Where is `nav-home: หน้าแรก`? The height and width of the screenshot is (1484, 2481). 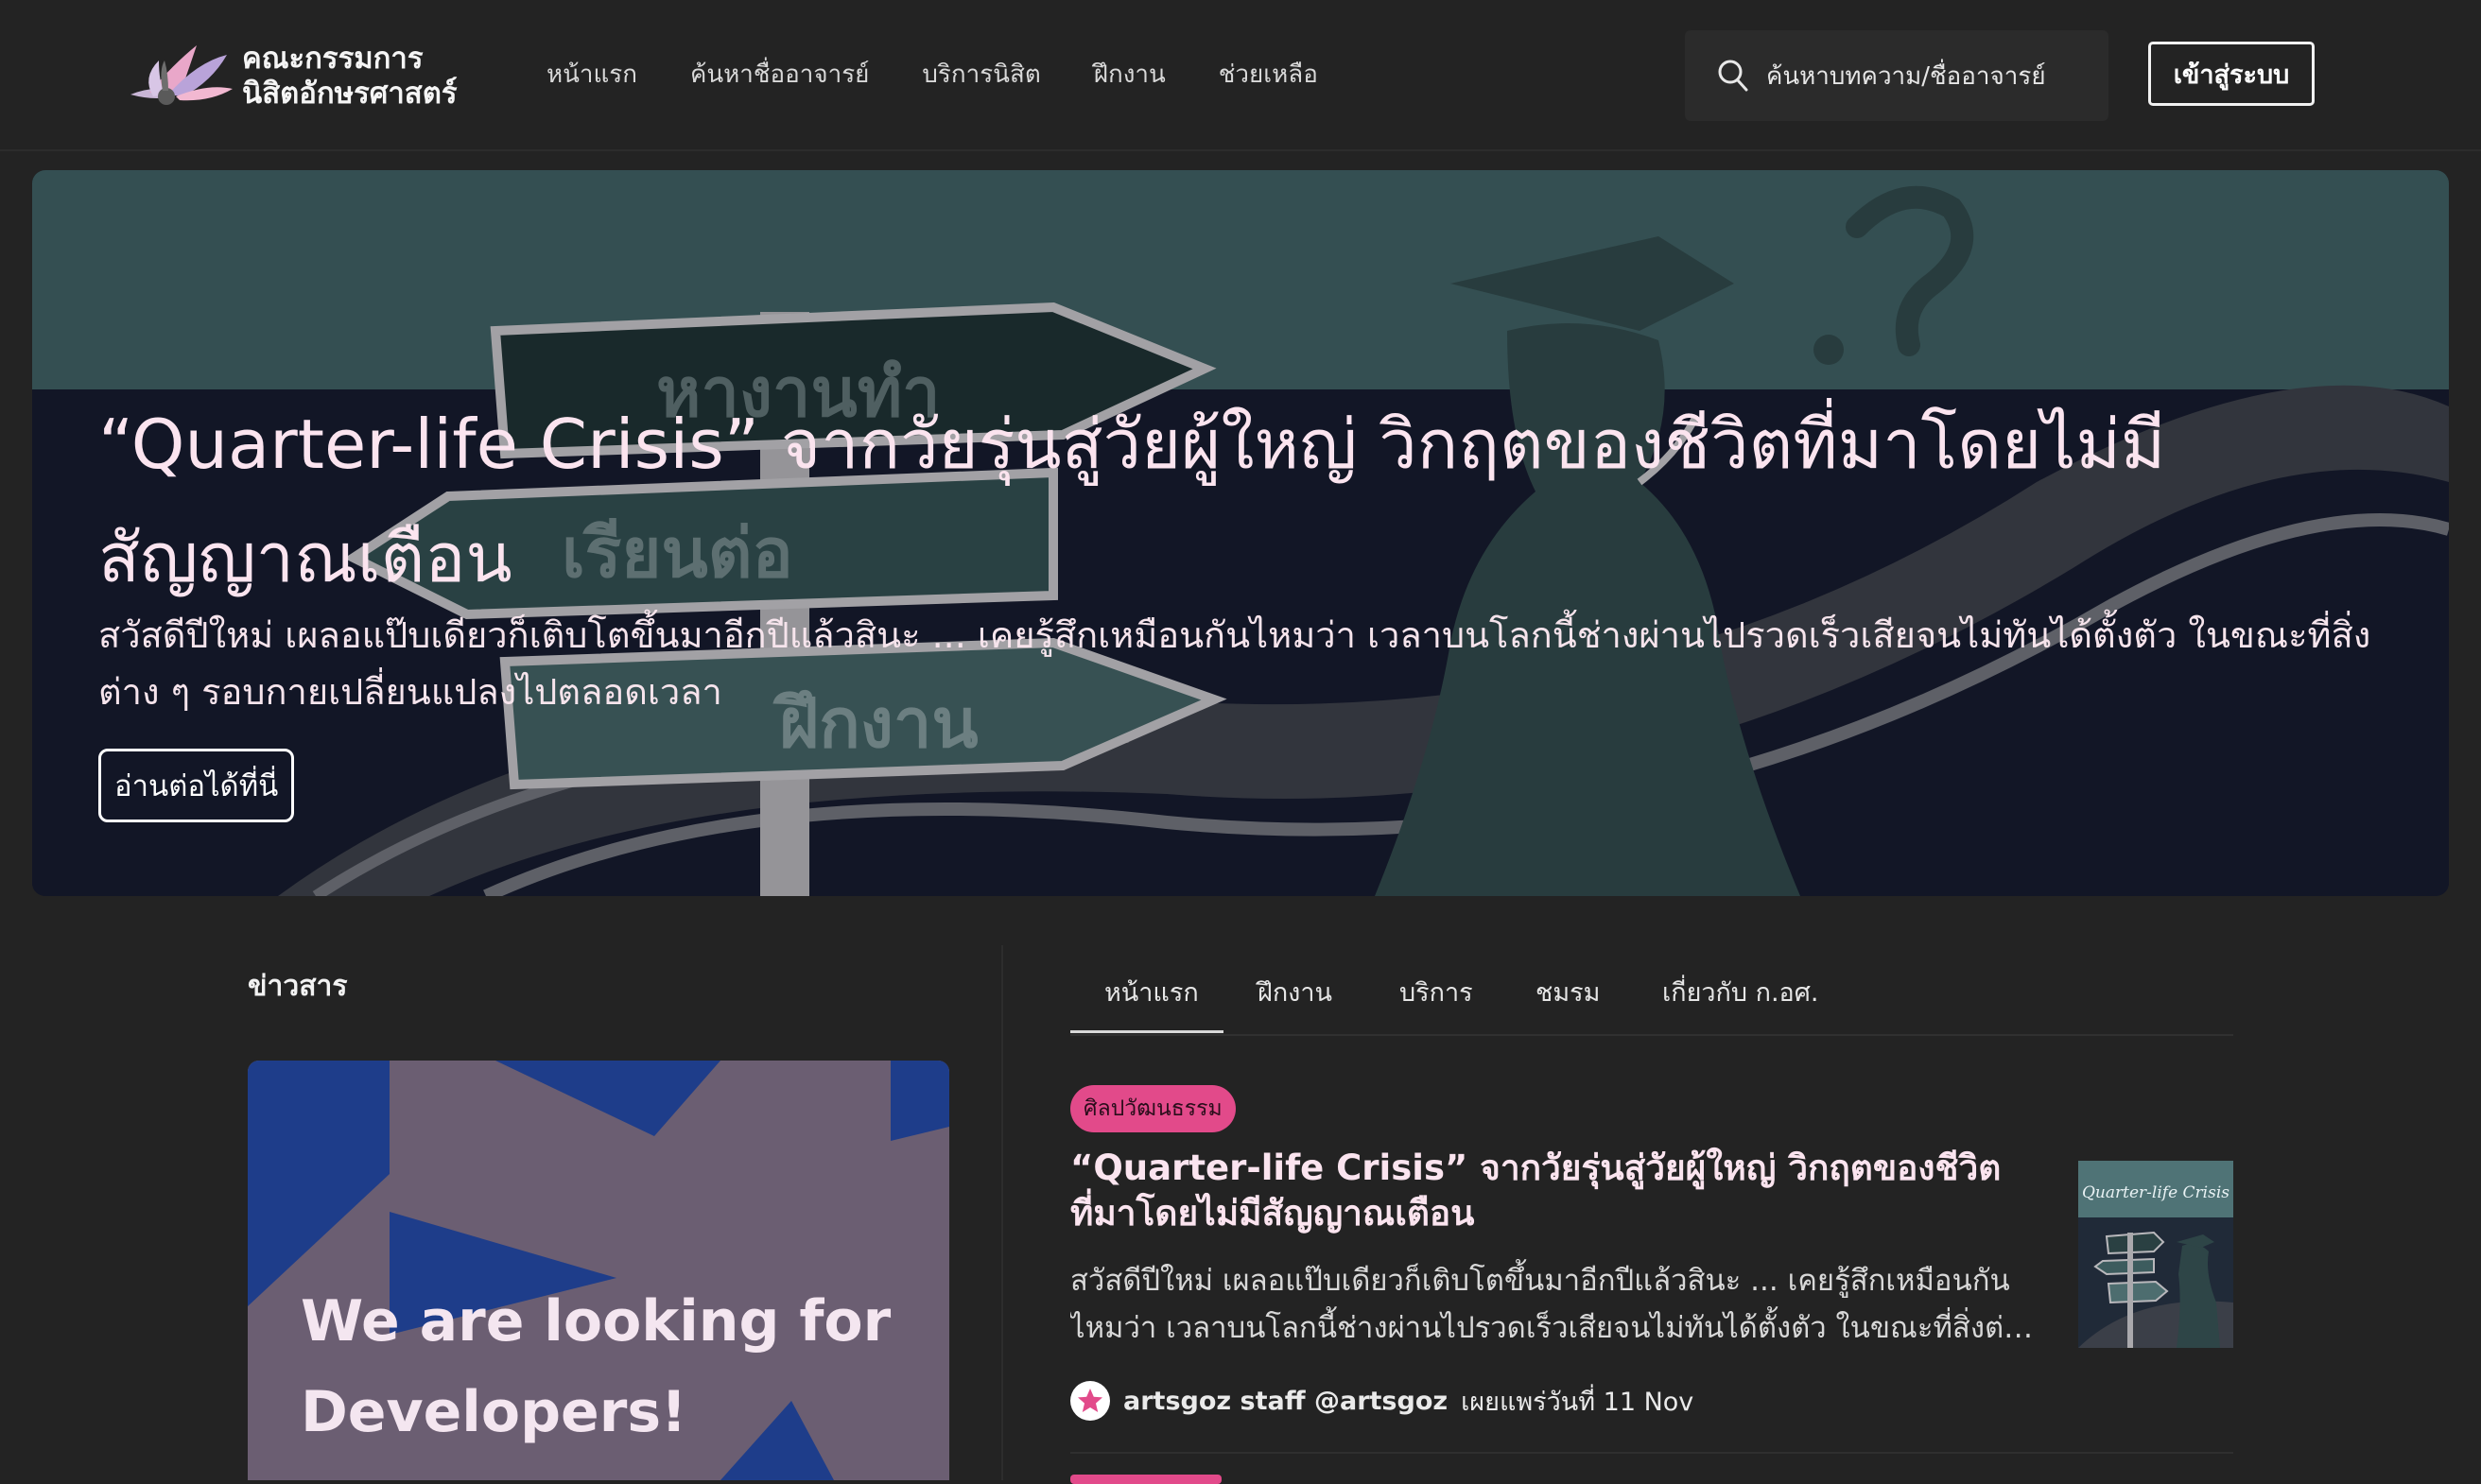
nav-home: หน้าแรก is located at coordinates (592, 74).